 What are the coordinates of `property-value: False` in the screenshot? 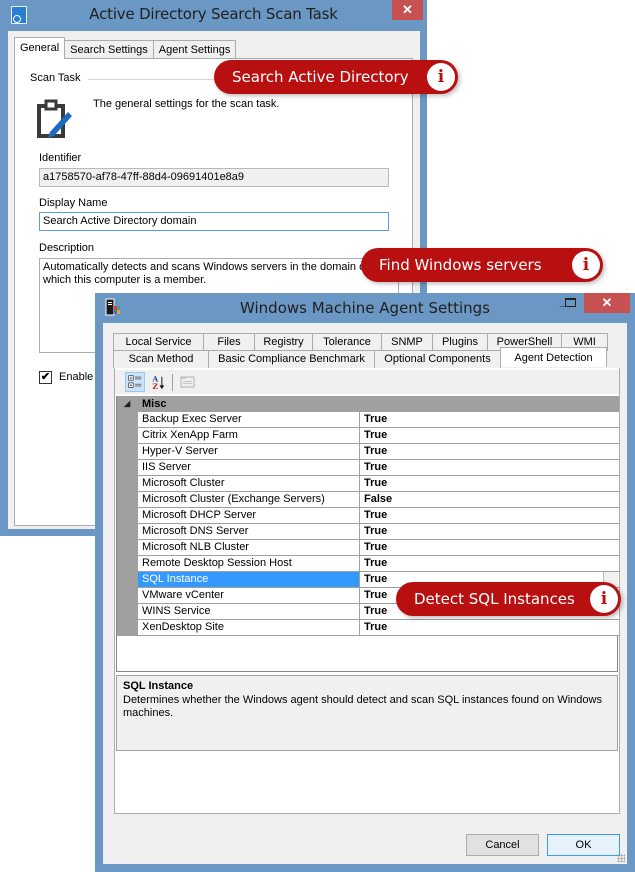 It's located at (489, 500).